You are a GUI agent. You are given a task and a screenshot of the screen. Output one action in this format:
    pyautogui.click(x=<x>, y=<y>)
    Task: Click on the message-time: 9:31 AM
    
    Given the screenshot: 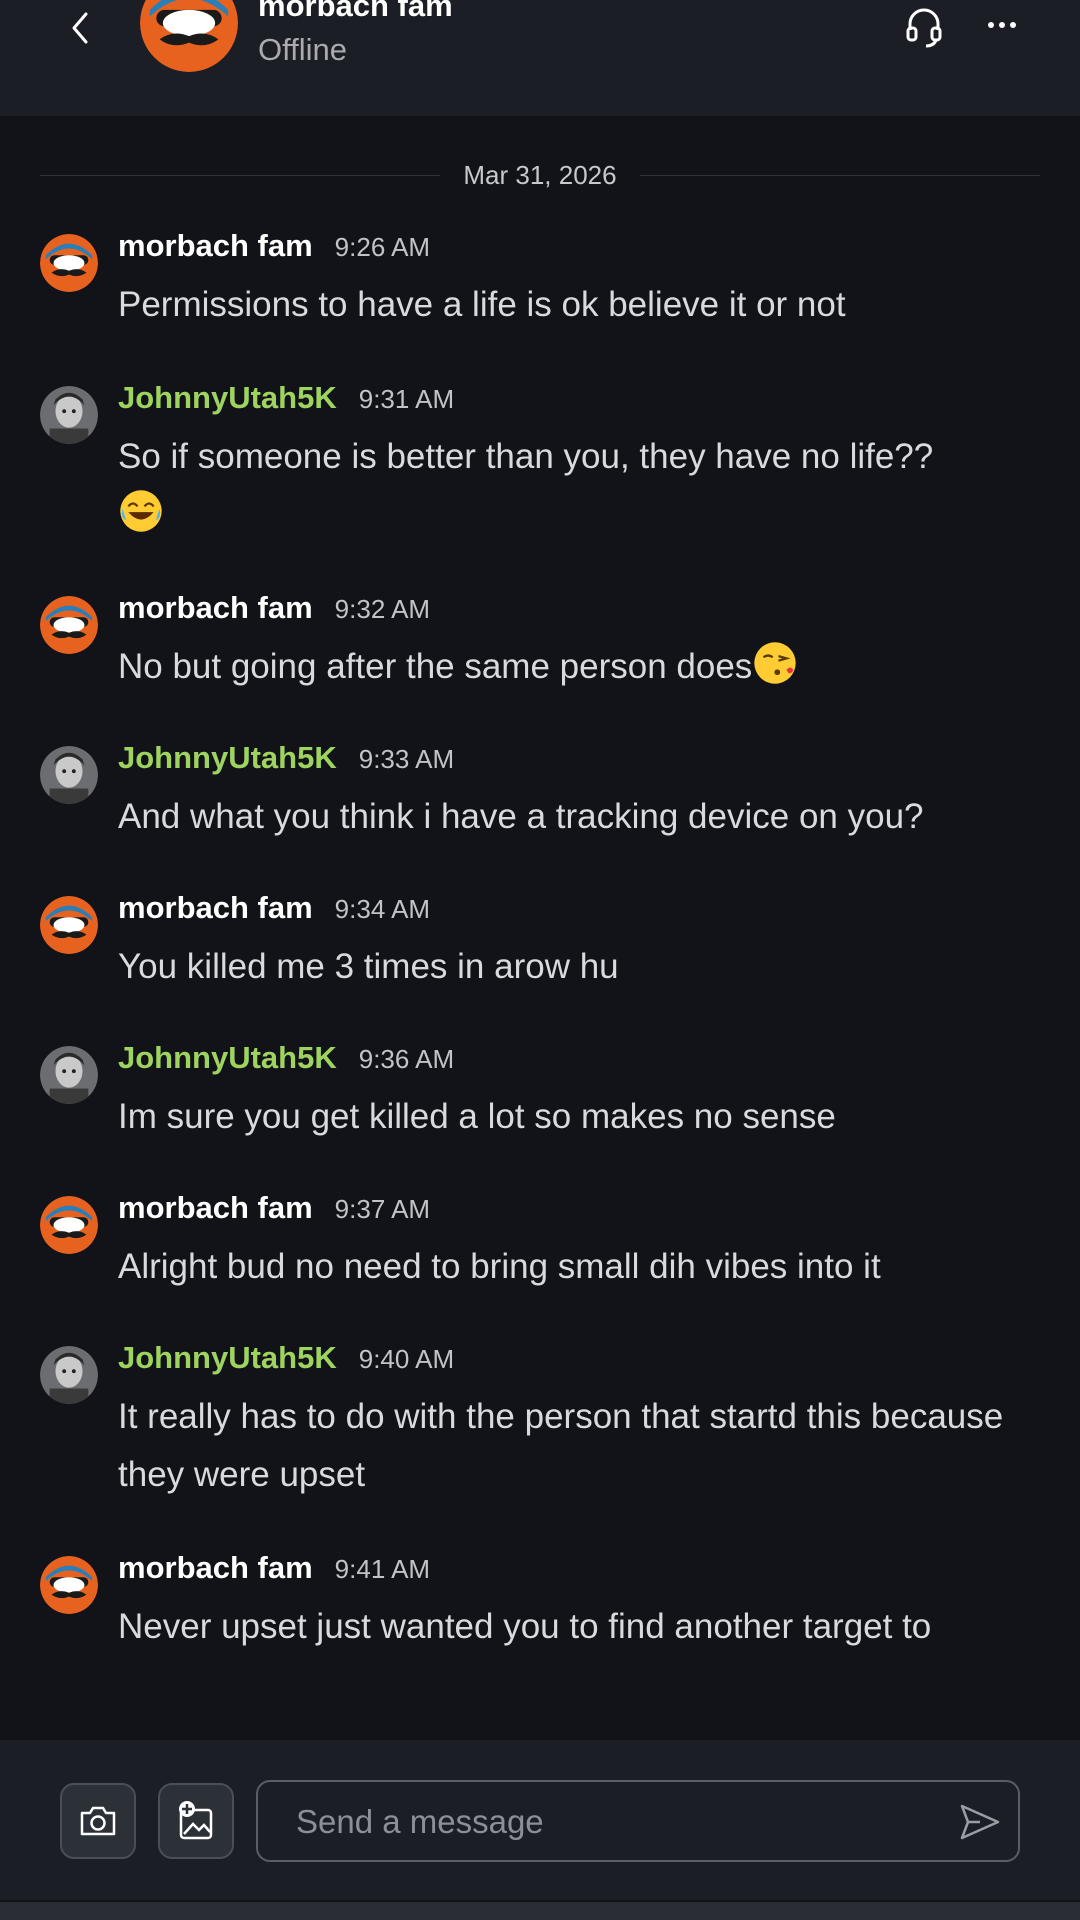 What is the action you would take?
    pyautogui.click(x=406, y=399)
    